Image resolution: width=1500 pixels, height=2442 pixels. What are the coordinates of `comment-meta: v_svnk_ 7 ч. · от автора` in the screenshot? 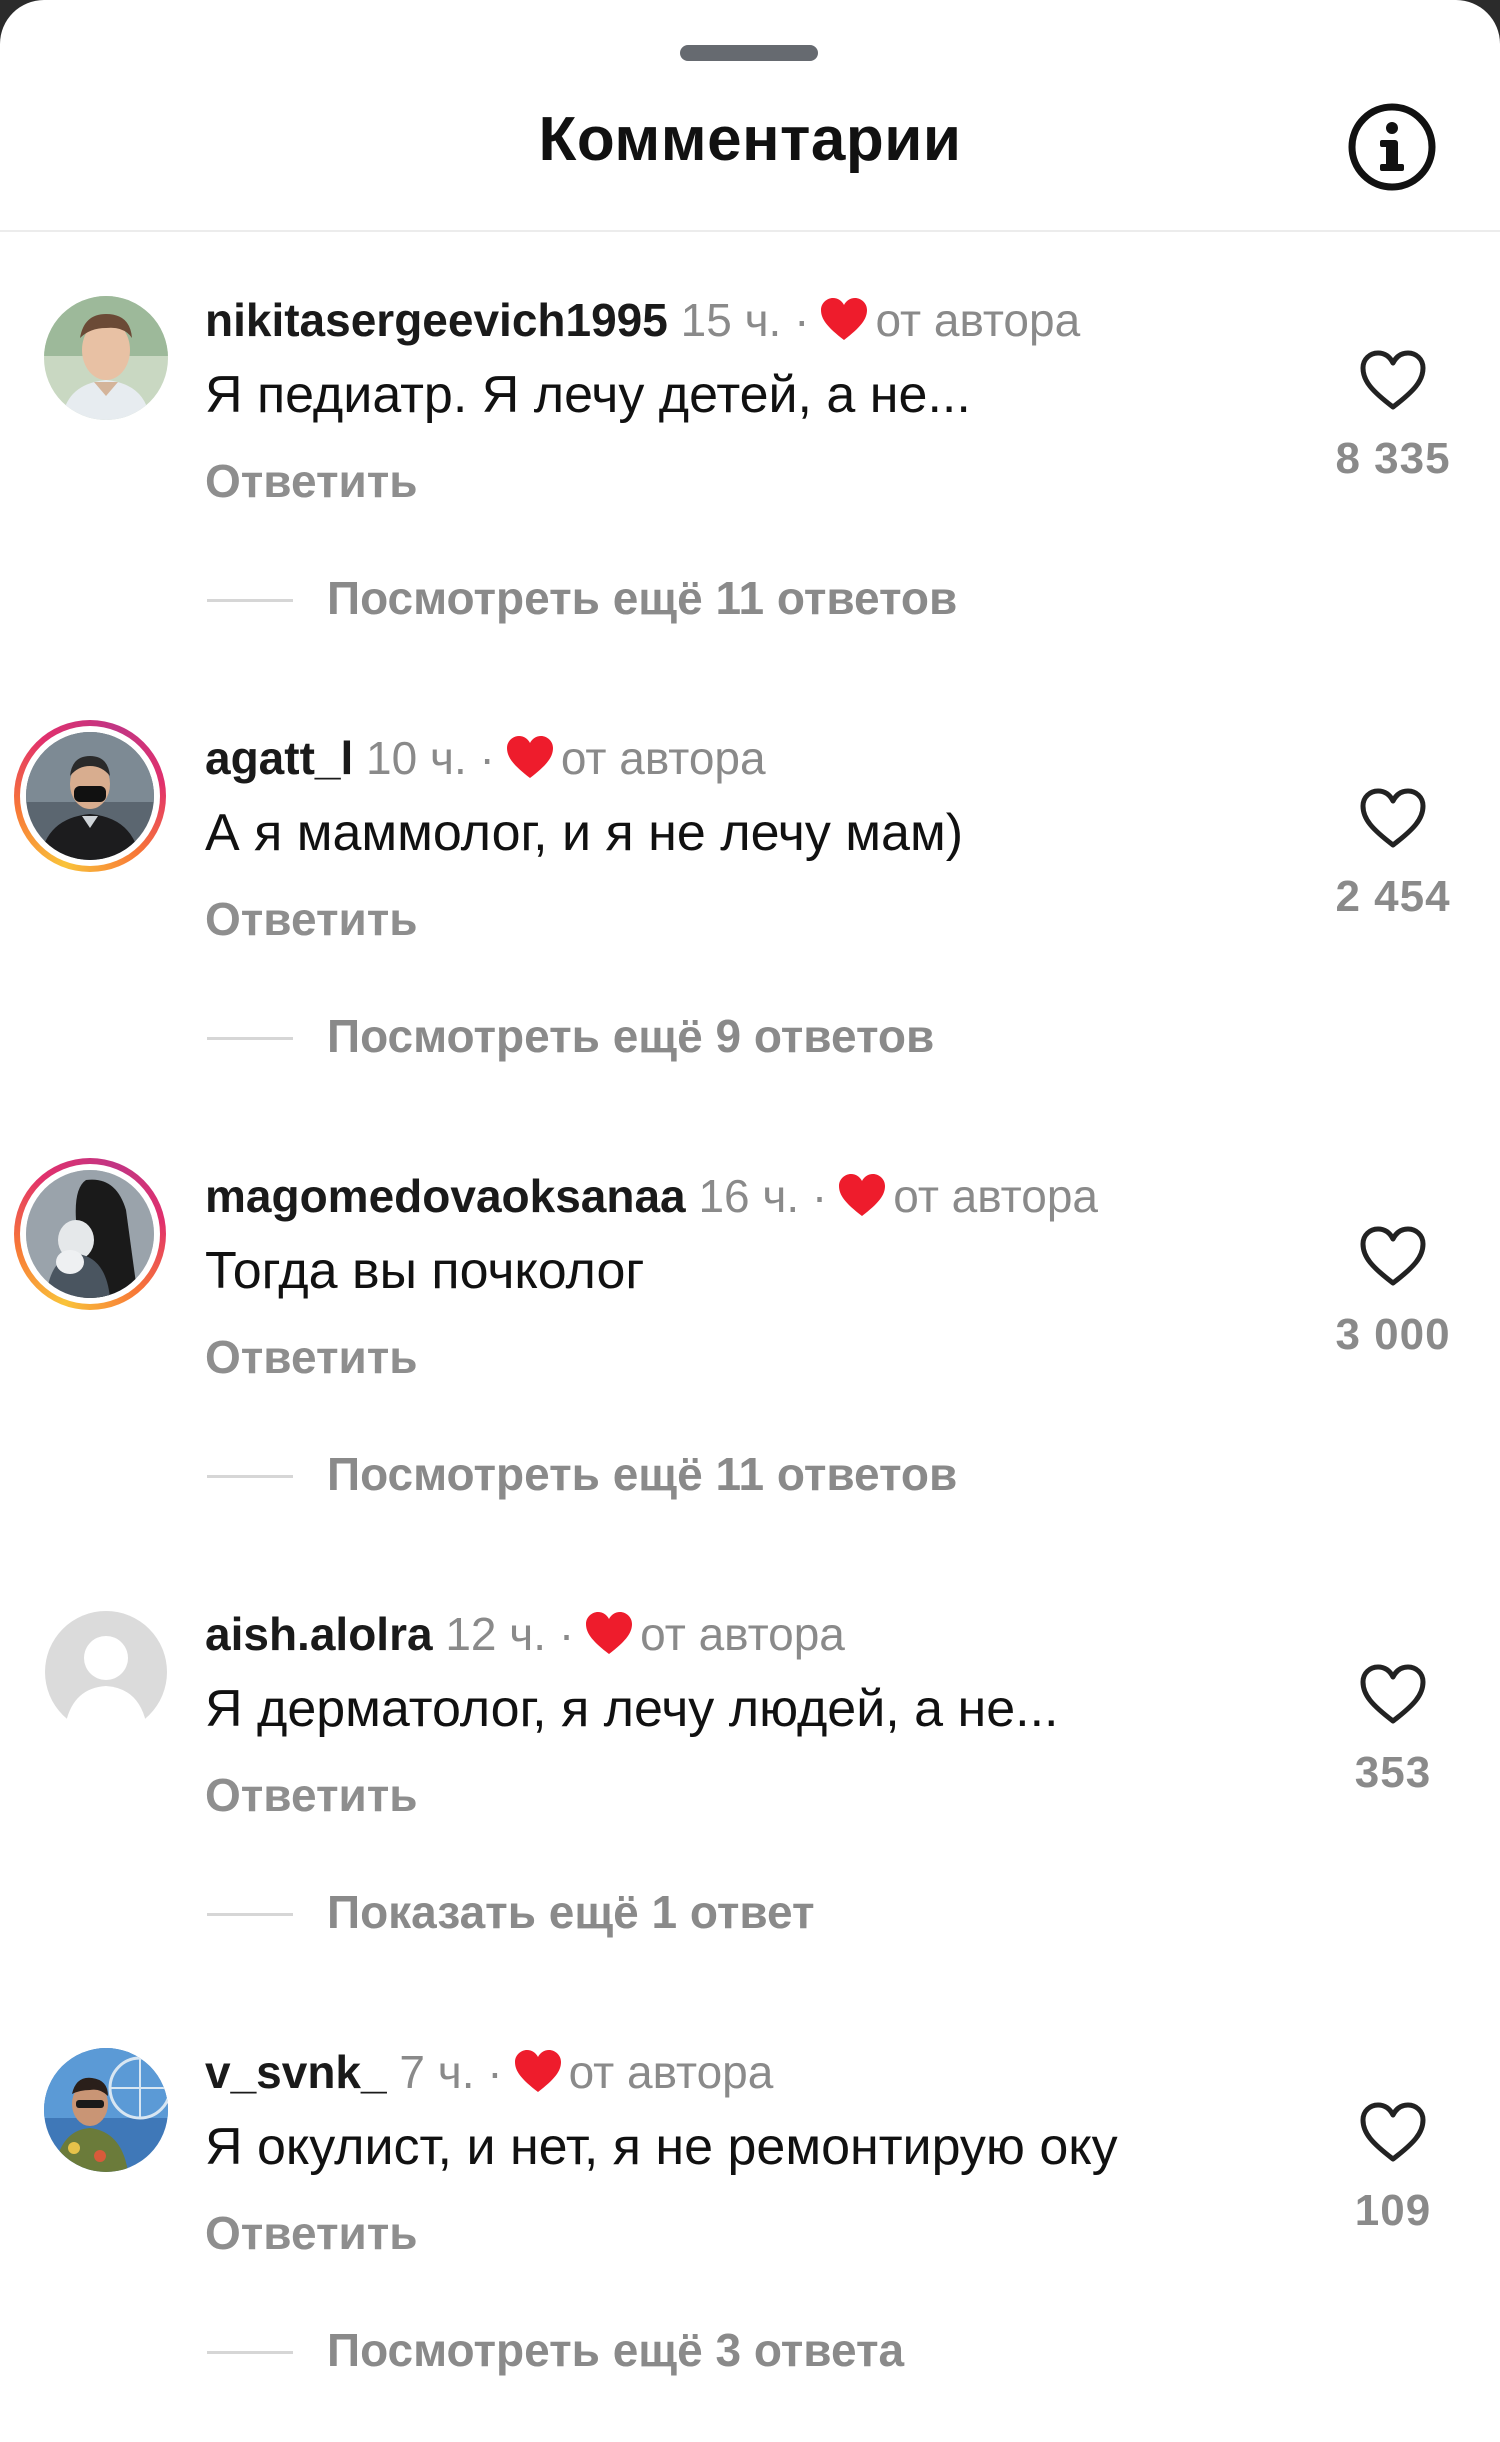 It's located at (489, 2072).